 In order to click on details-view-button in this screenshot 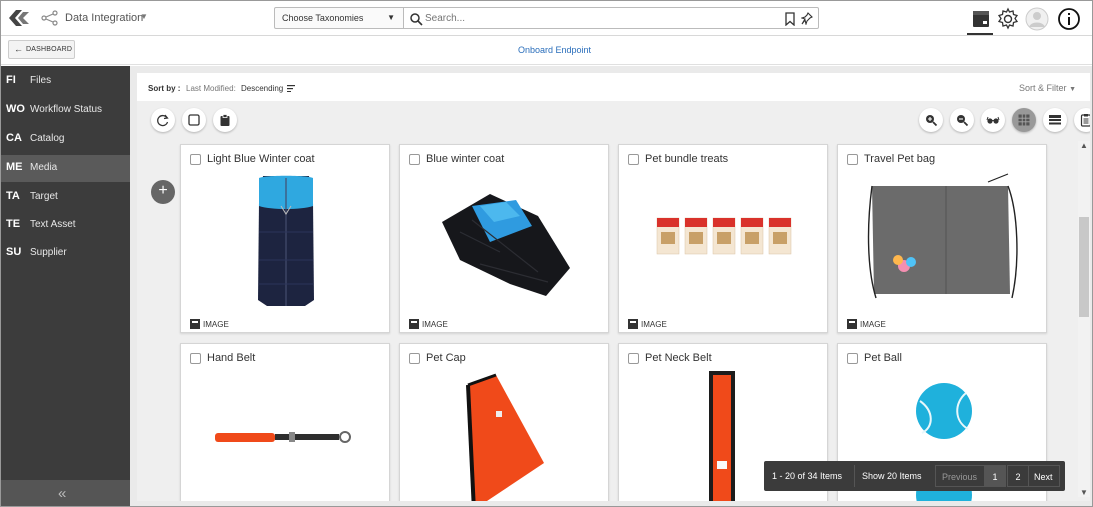, I will do `click(1082, 120)`.